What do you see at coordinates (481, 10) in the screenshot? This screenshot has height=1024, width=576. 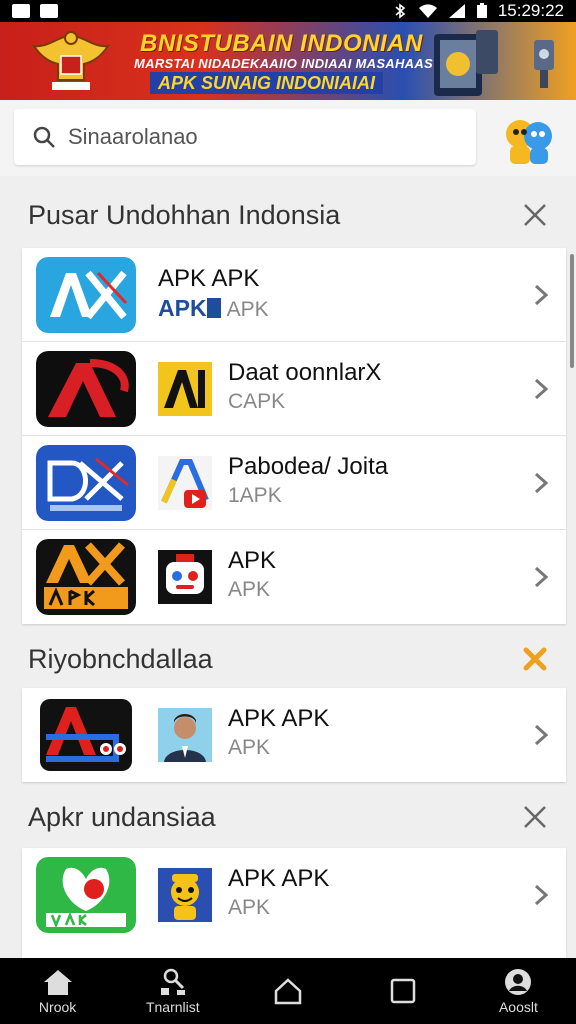 I see `battery-icon` at bounding box center [481, 10].